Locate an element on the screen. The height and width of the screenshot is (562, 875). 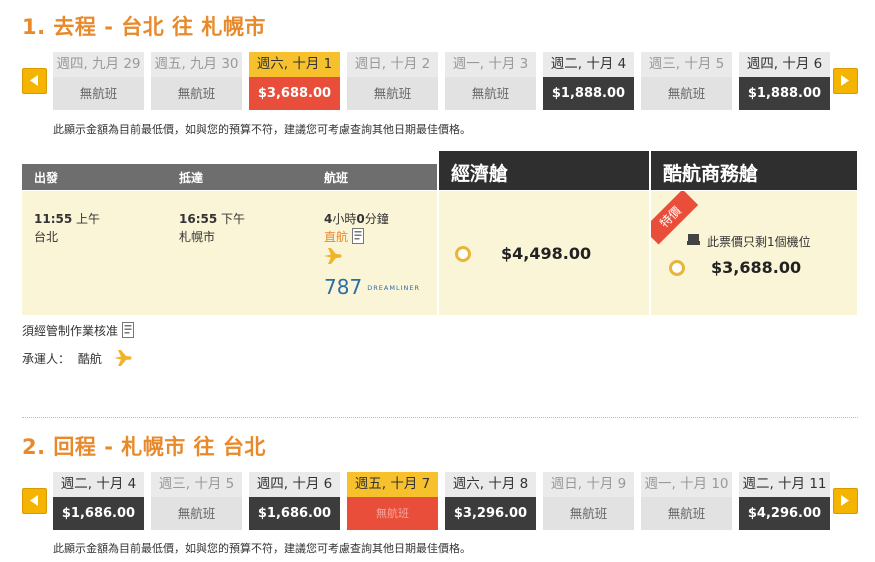
economy-price: $4,498.00 is located at coordinates (546, 253).